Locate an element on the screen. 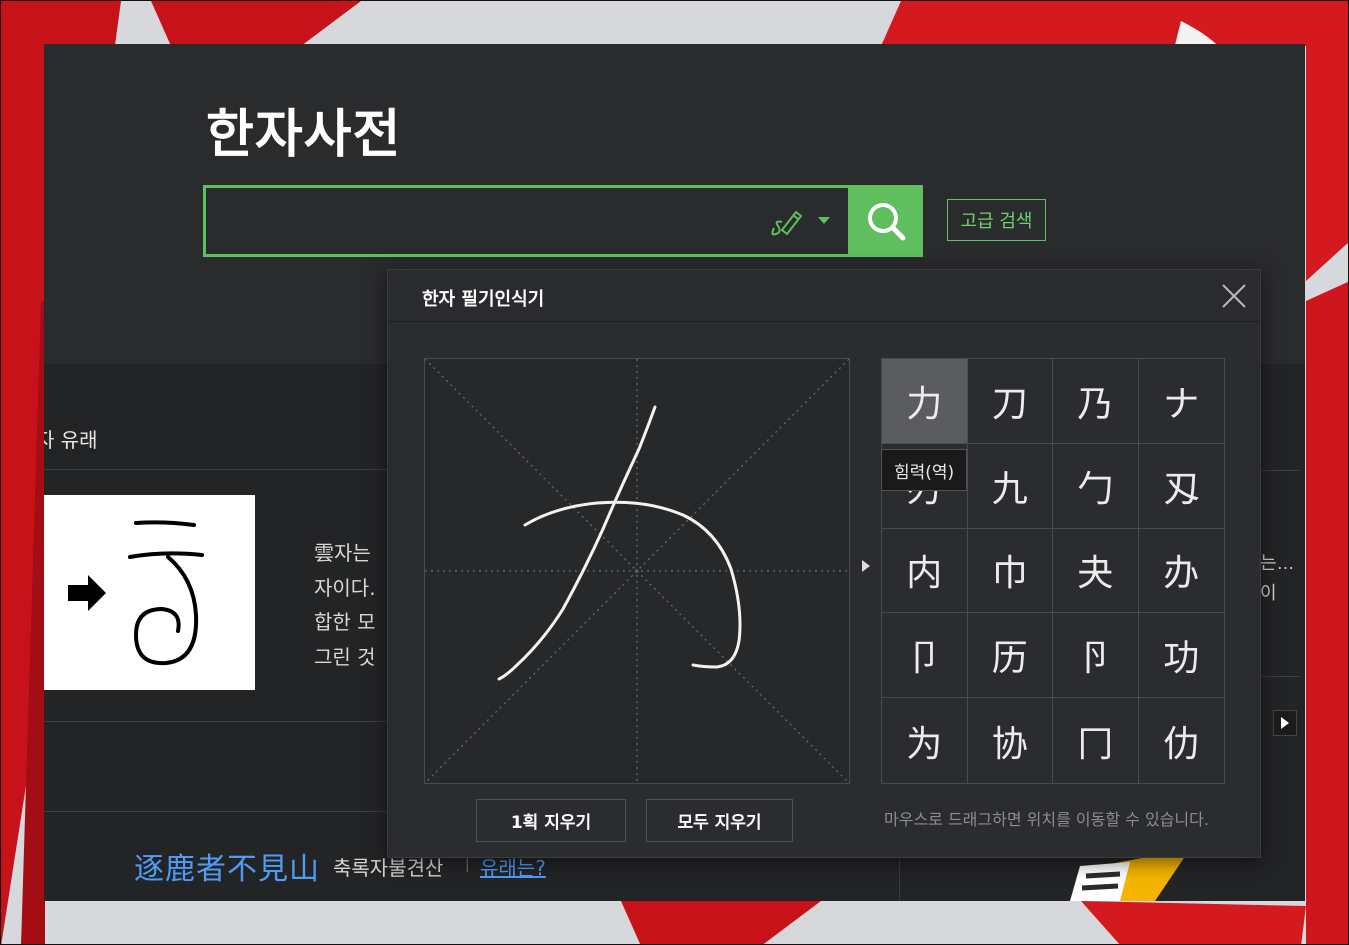 The height and width of the screenshot is (945, 1349). page-title: 한자사전 is located at coordinates (304, 135).